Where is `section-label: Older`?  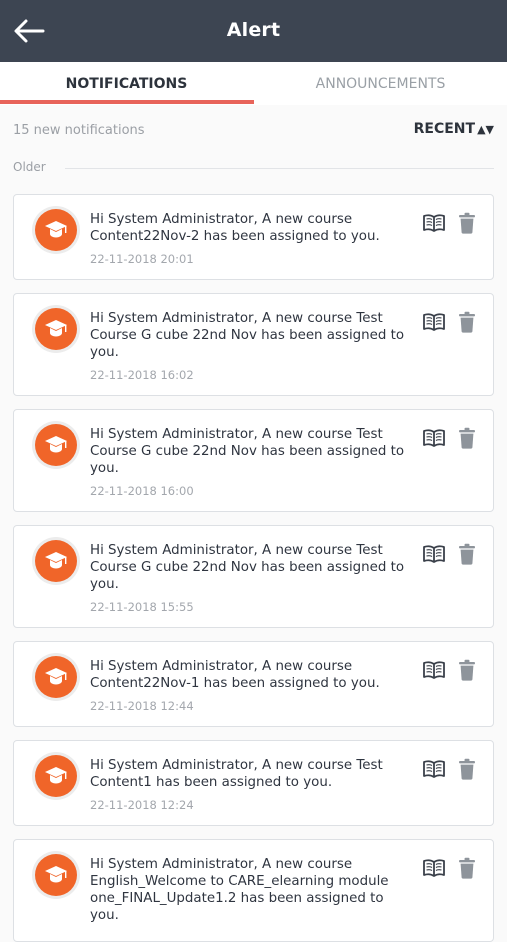 section-label: Older is located at coordinates (34, 167).